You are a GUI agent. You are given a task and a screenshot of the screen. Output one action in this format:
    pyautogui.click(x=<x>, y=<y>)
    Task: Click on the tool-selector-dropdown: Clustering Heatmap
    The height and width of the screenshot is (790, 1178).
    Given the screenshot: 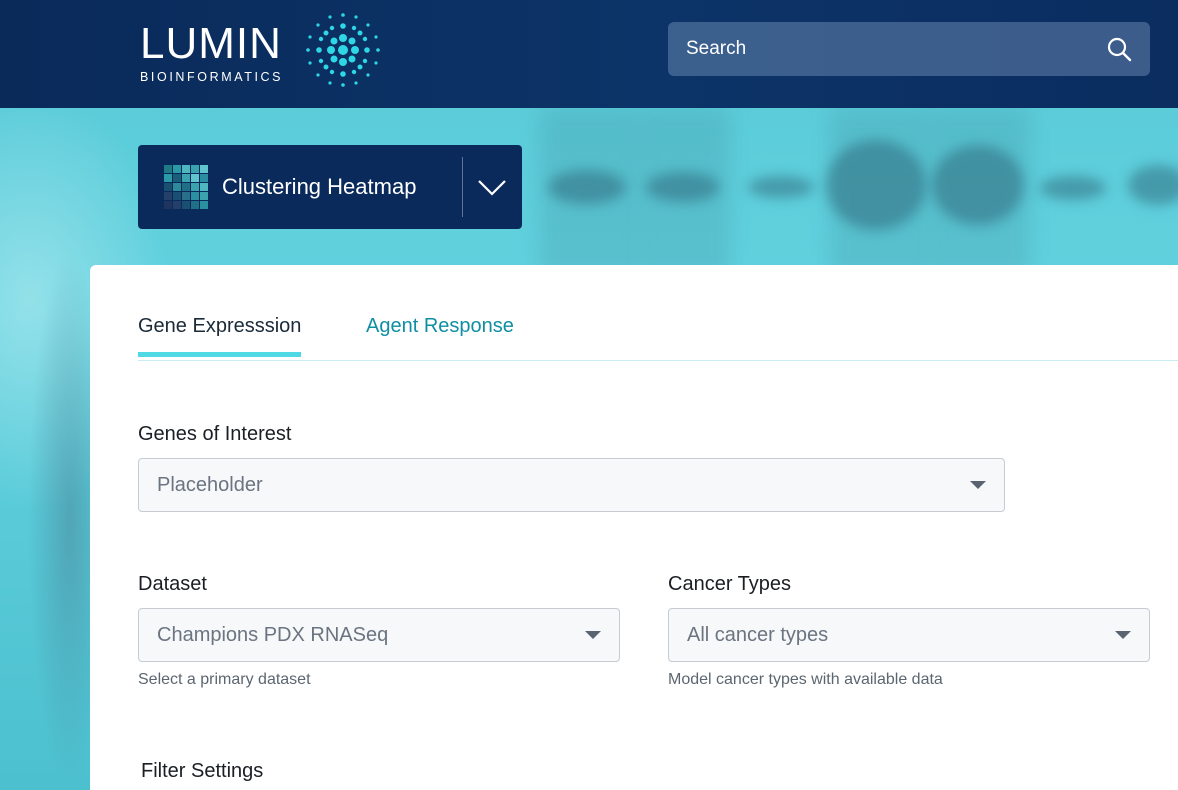 What is the action you would take?
    pyautogui.click(x=330, y=187)
    